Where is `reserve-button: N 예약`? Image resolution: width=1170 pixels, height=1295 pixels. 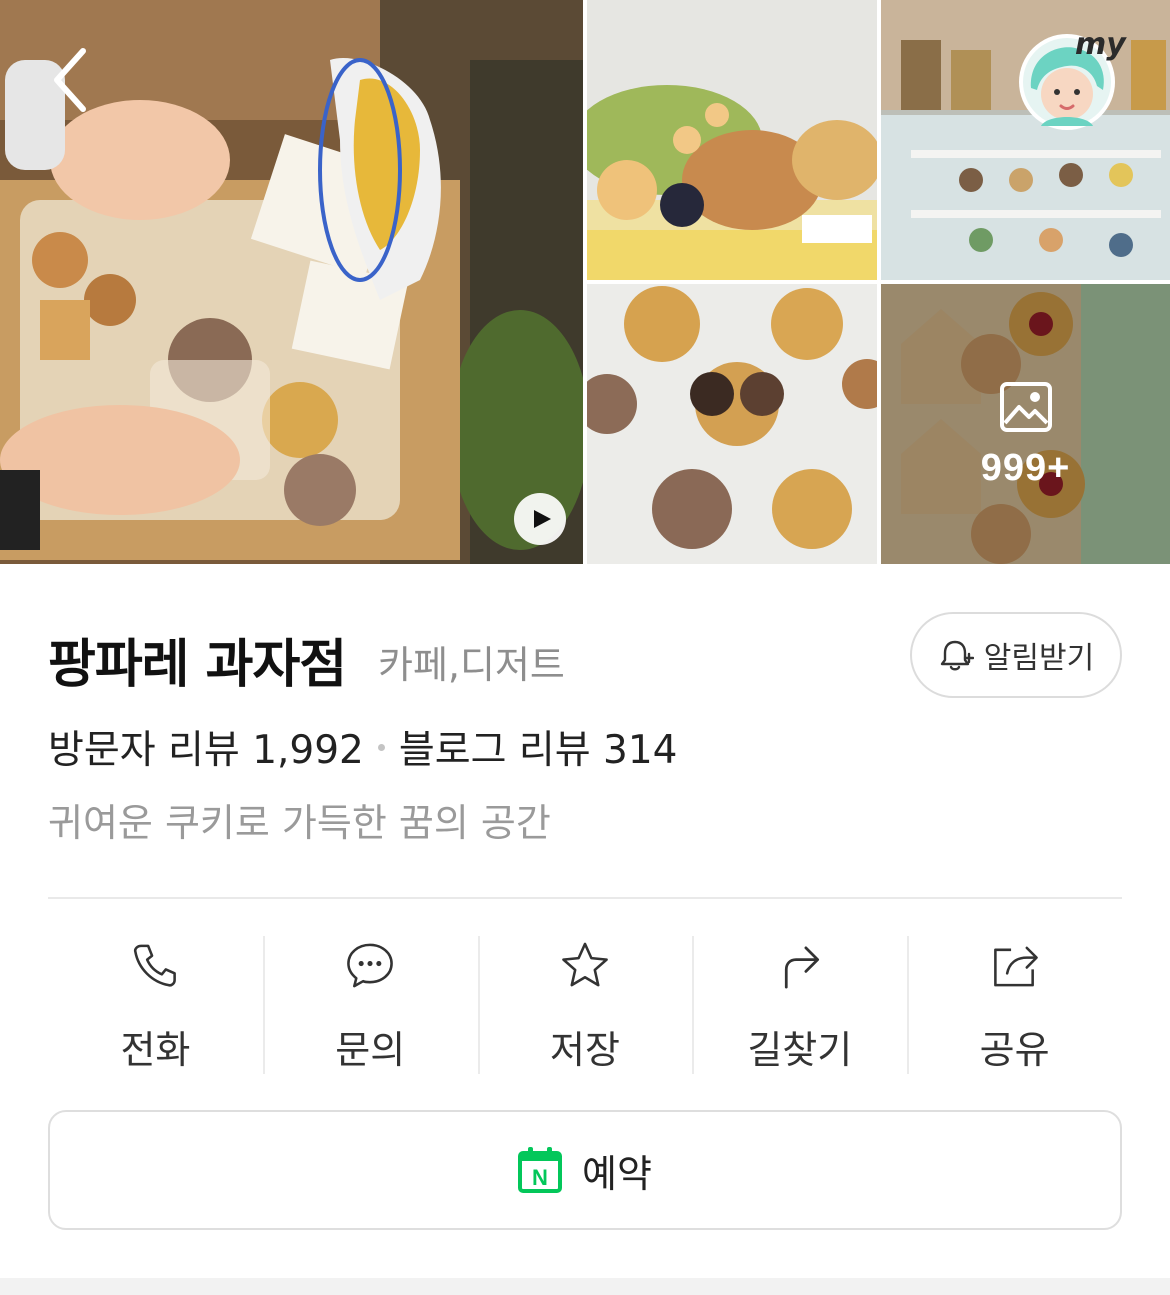
reserve-button: N 예약 is located at coordinates (585, 1170).